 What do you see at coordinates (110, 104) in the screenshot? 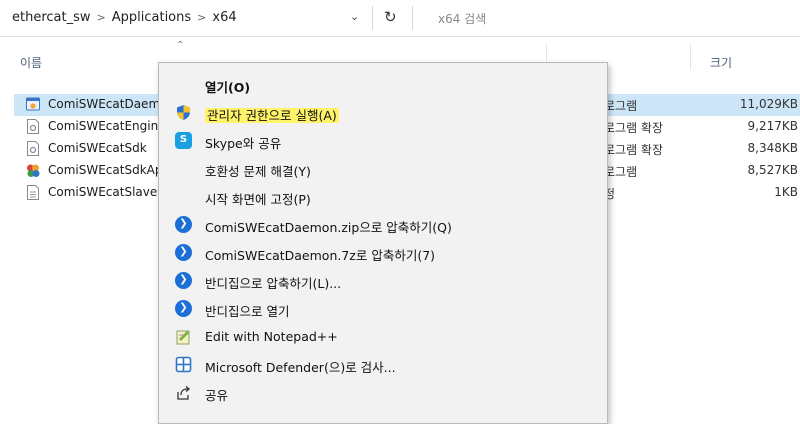
I see `file-name: ComiSWEcatDaemon` at bounding box center [110, 104].